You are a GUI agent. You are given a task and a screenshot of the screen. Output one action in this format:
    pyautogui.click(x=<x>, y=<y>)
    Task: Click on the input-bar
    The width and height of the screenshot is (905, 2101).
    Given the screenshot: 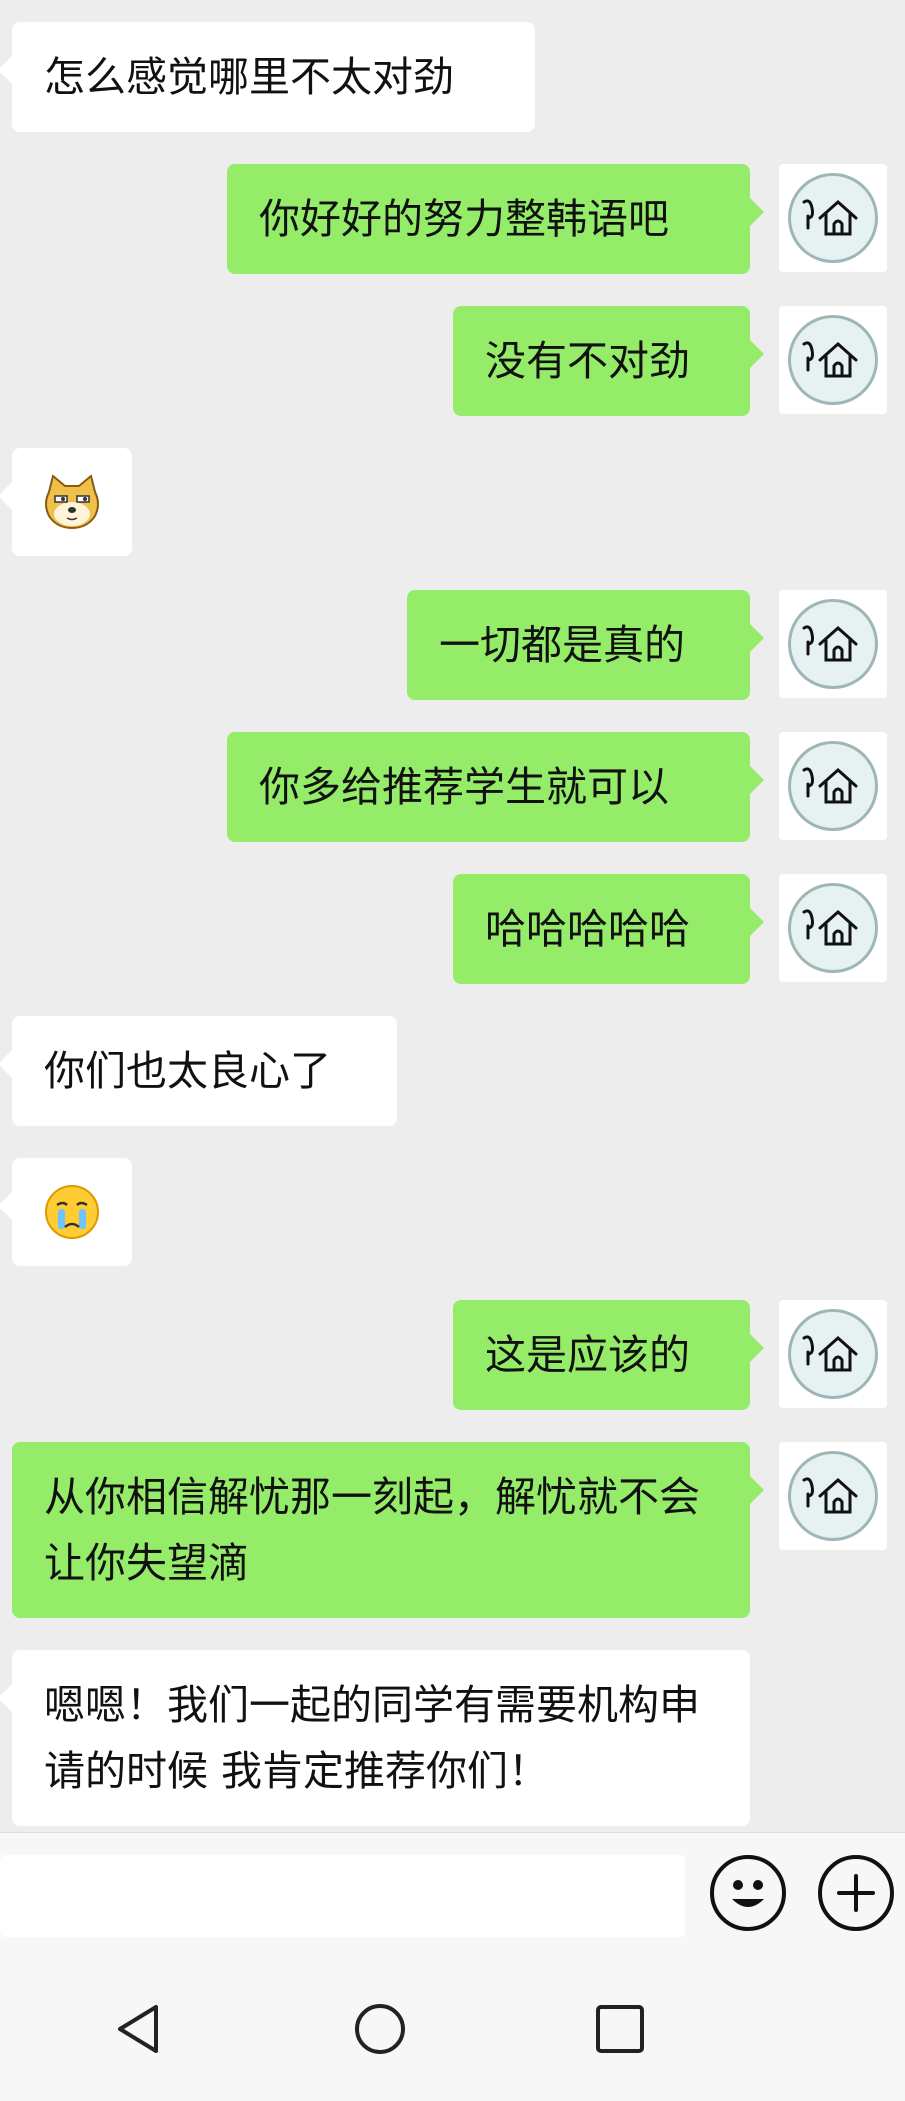 What is the action you would take?
    pyautogui.click(x=452, y=1894)
    